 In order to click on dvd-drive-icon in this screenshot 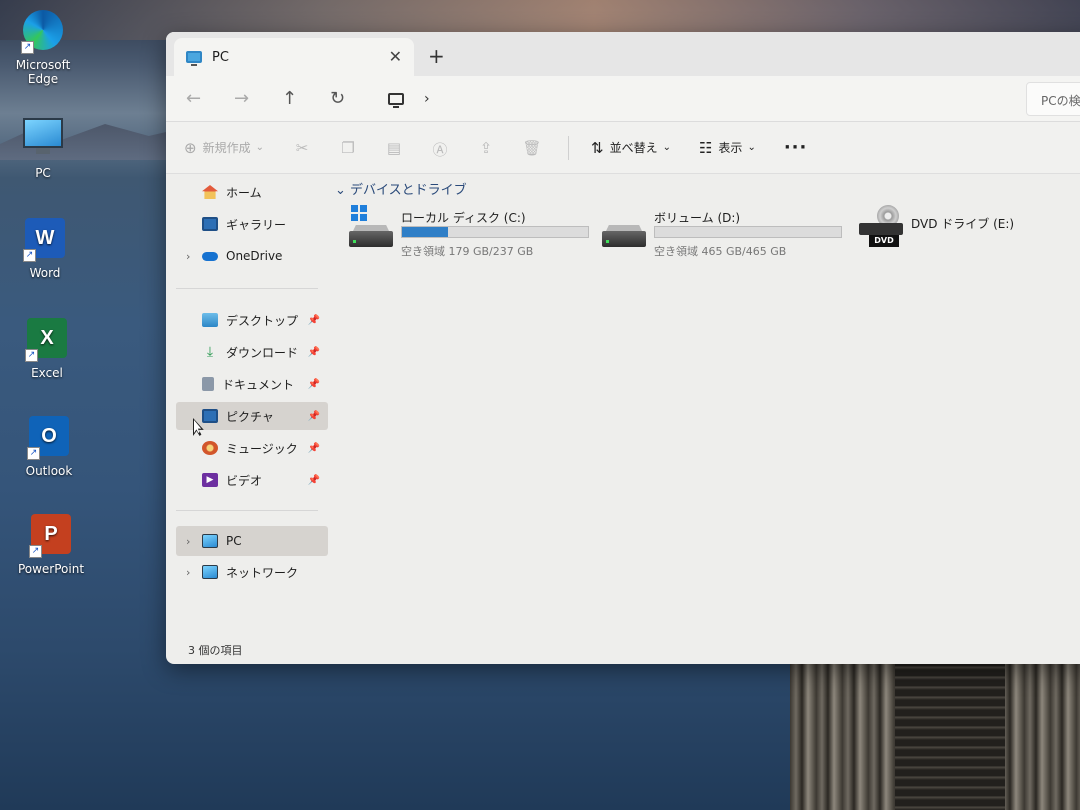, I will do `click(881, 229)`.